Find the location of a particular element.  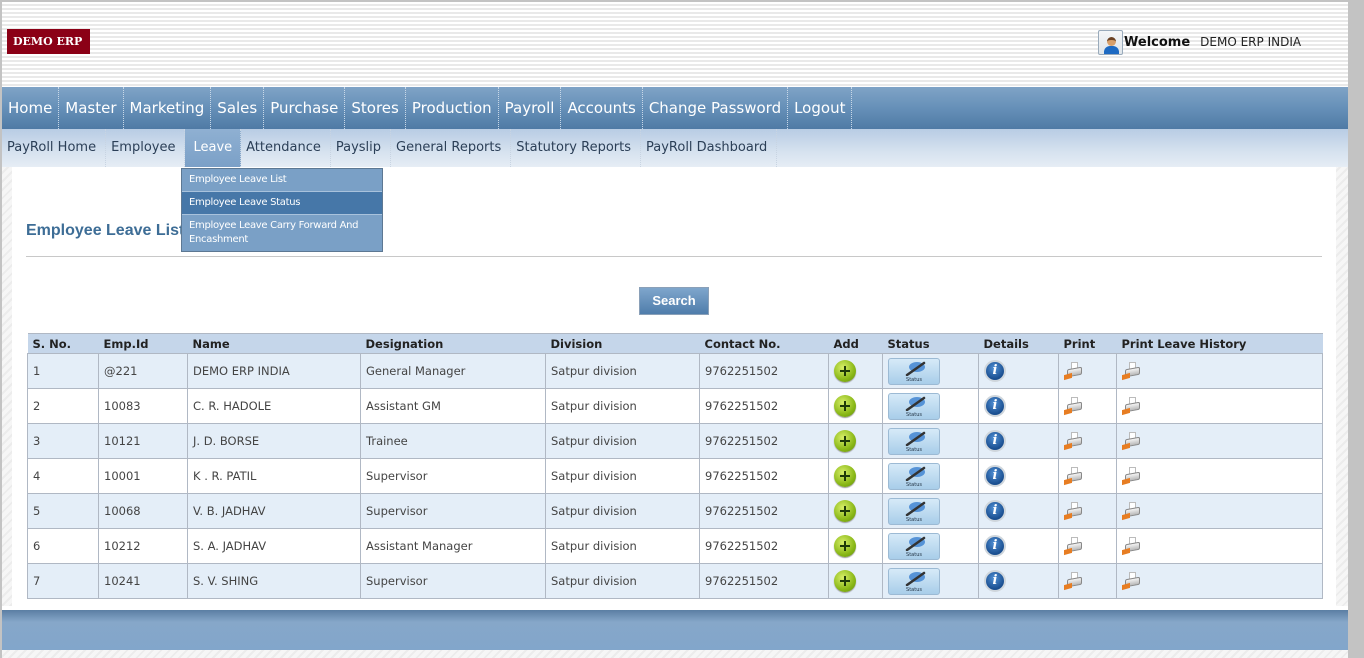

col-division: Division is located at coordinates (622, 343).